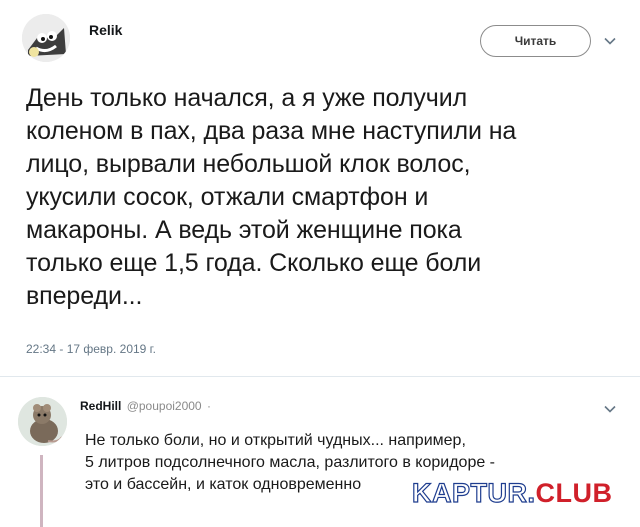 The width and height of the screenshot is (640, 527). Describe the element at coordinates (164, 406) in the screenshot. I see `reply-author-handle: @poupoi2000` at that location.